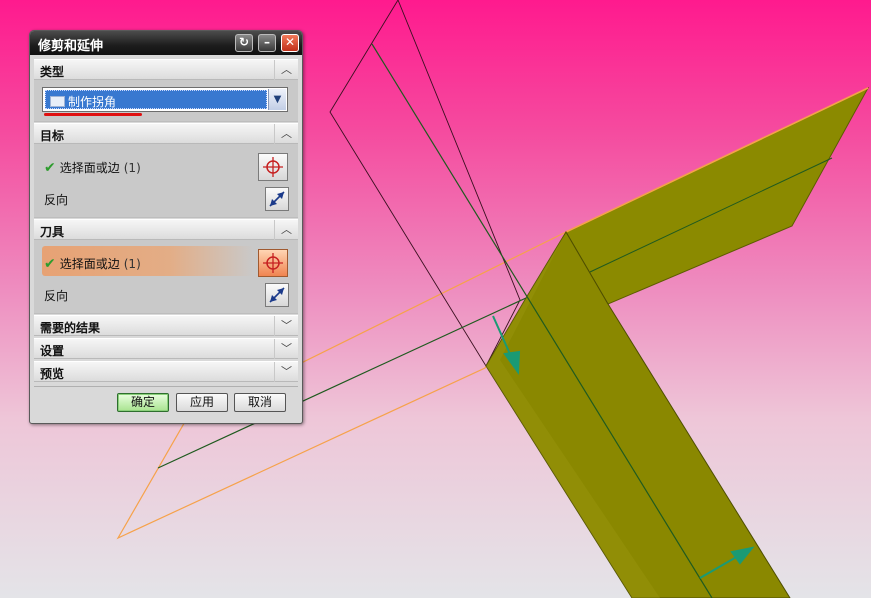  I want to click on tool-crosshair-select-button, so click(273, 263).